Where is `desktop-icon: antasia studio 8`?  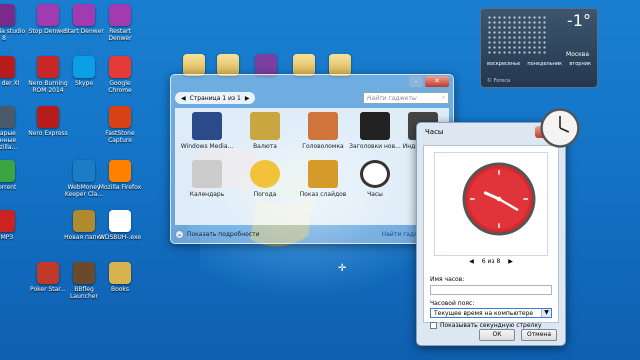 desktop-icon: antasia studio 8 is located at coordinates (13, 23).